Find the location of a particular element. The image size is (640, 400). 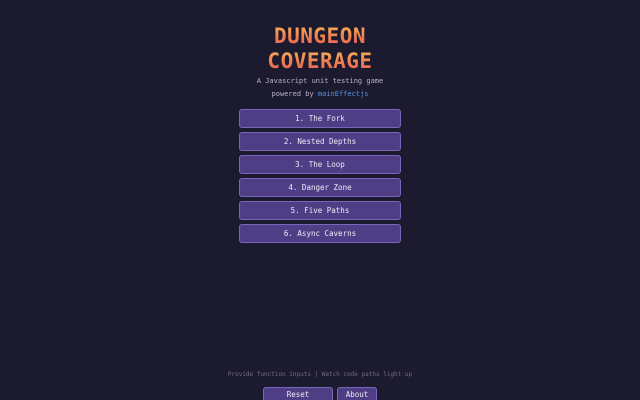

level-button-5: 5. Five Paths is located at coordinates (320, 210).